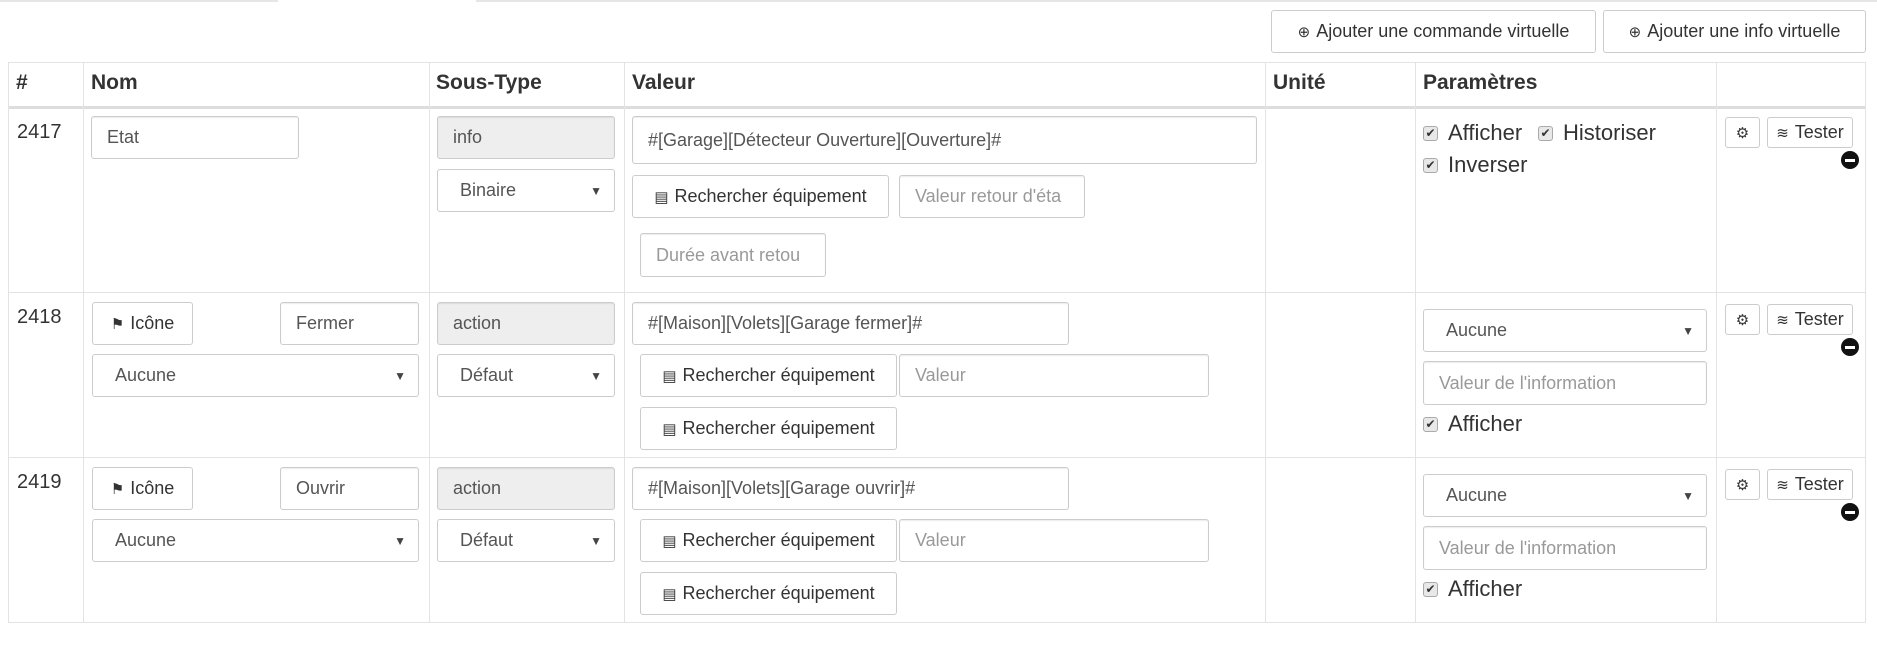 This screenshot has width=1877, height=650. What do you see at coordinates (1597, 133) in the screenshot?
I see `historiser-checkbox: ✔ Historiser` at bounding box center [1597, 133].